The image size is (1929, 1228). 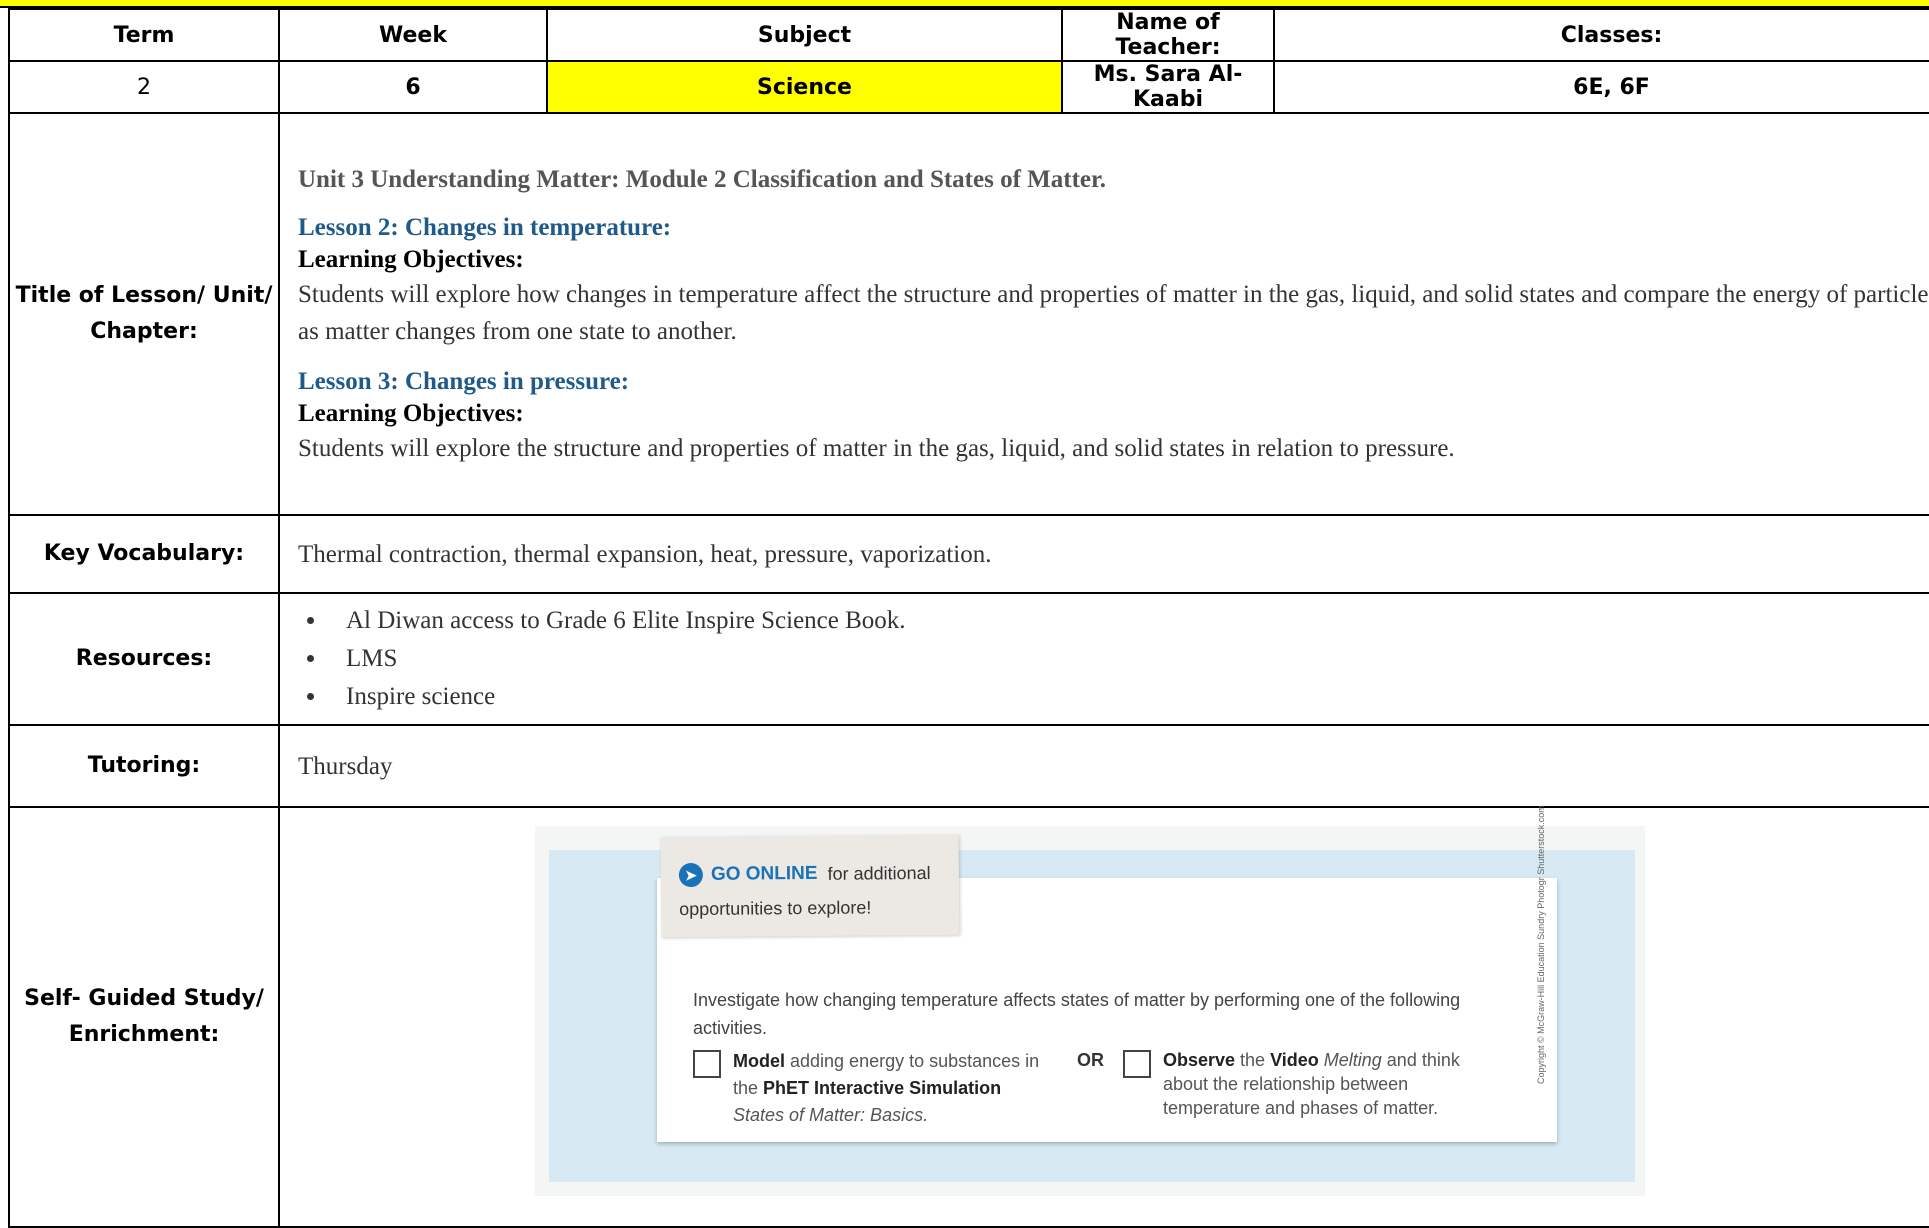 I want to click on go-online-line2: opportunities to explore!, so click(x=775, y=908).